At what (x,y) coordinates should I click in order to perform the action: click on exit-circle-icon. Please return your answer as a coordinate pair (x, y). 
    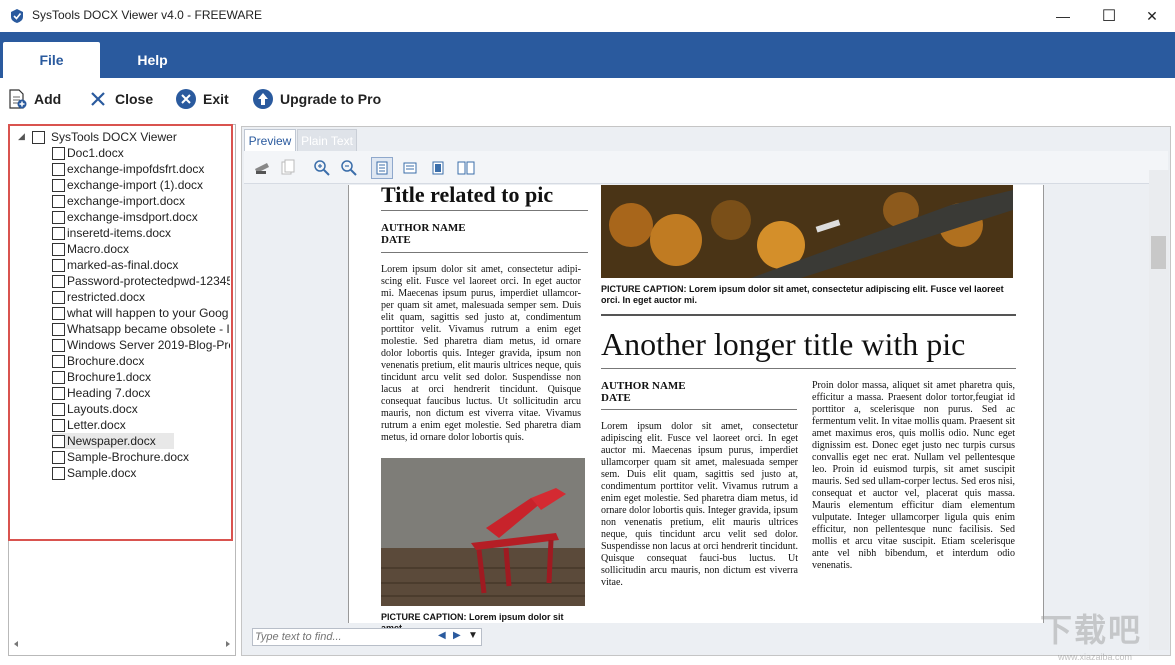
    Looking at the image, I should click on (186, 99).